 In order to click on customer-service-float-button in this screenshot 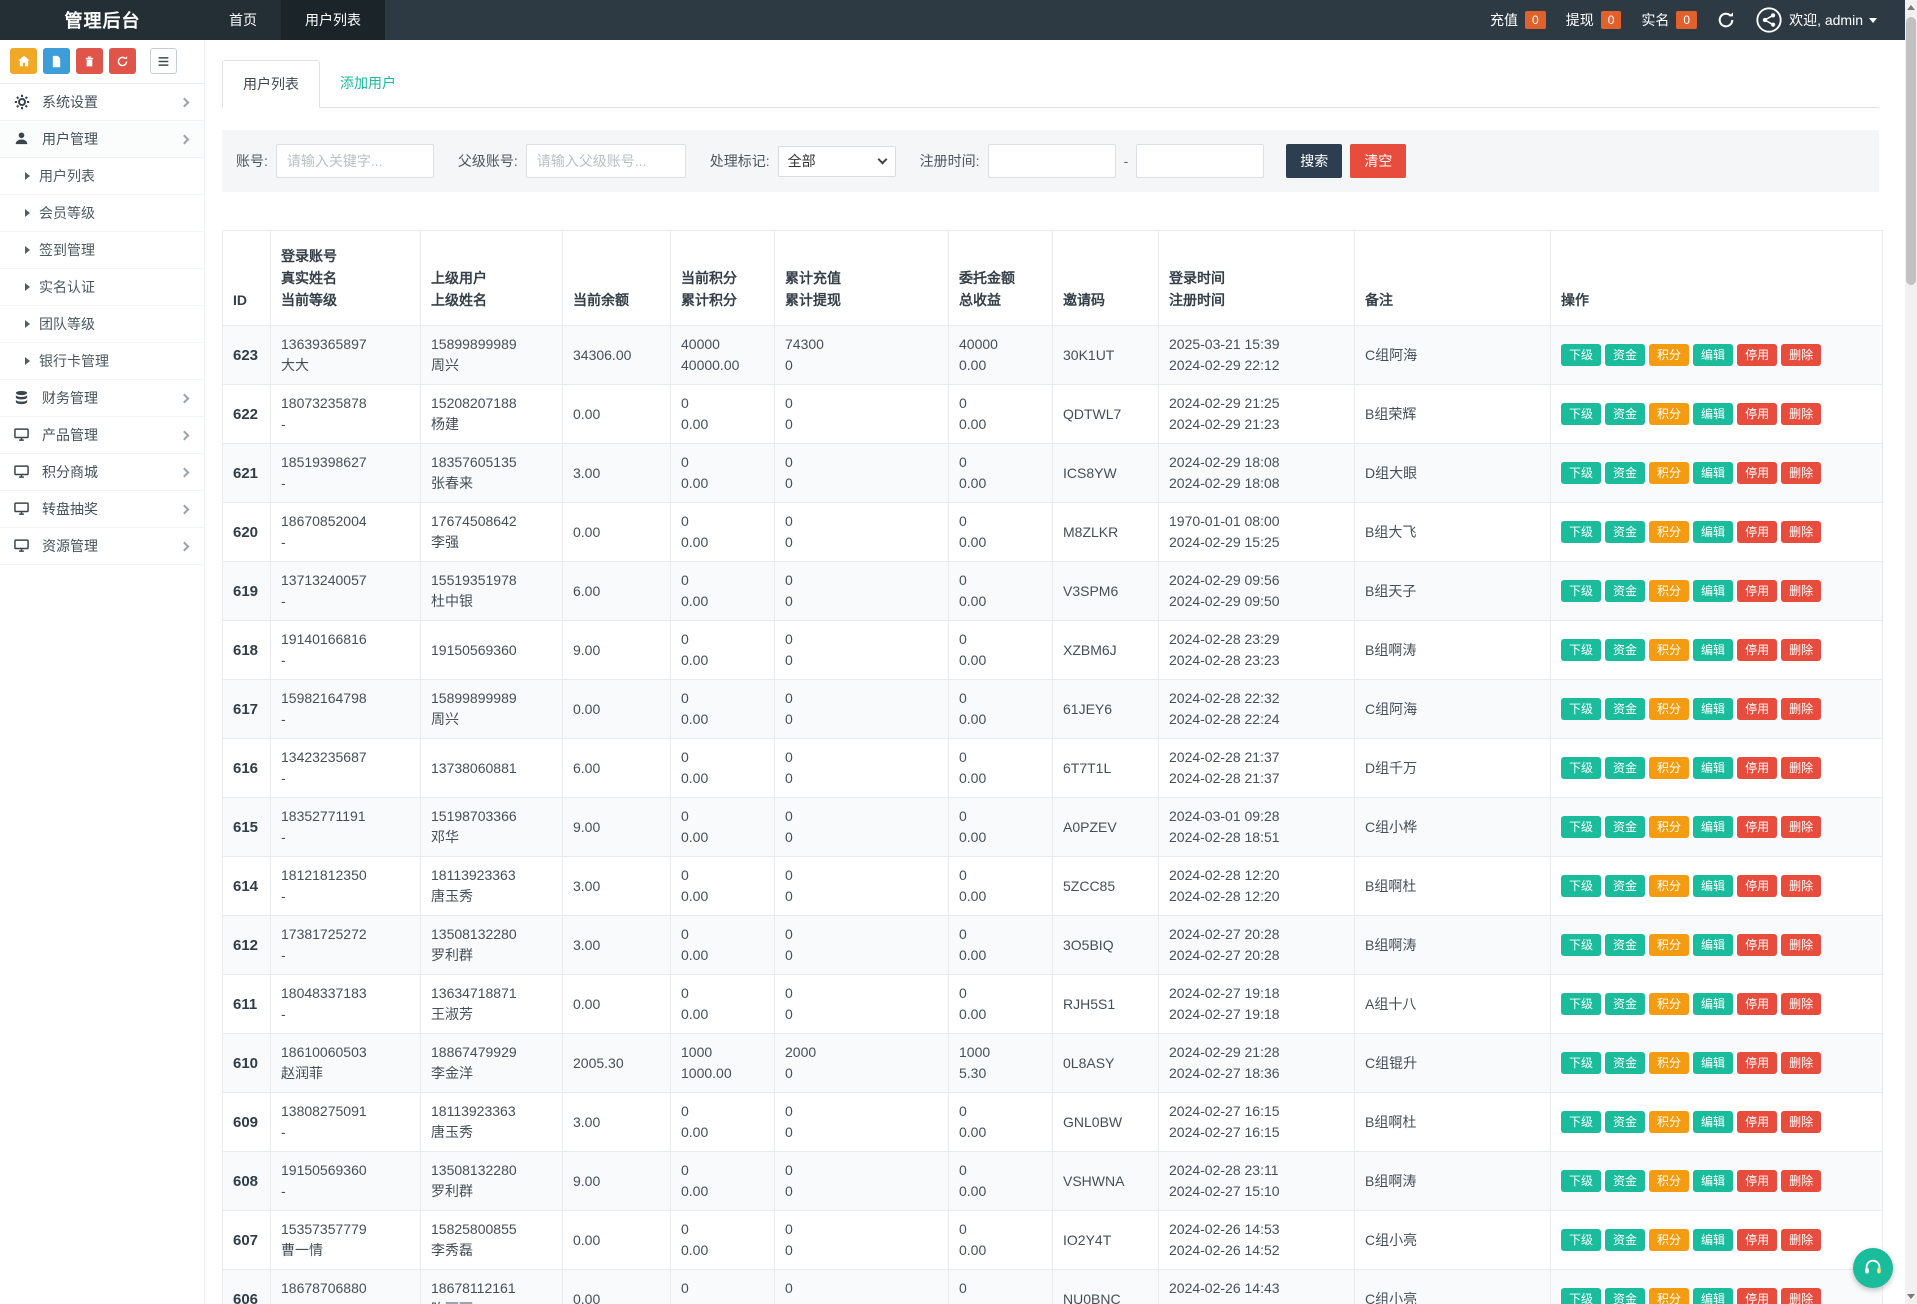, I will do `click(1873, 1268)`.